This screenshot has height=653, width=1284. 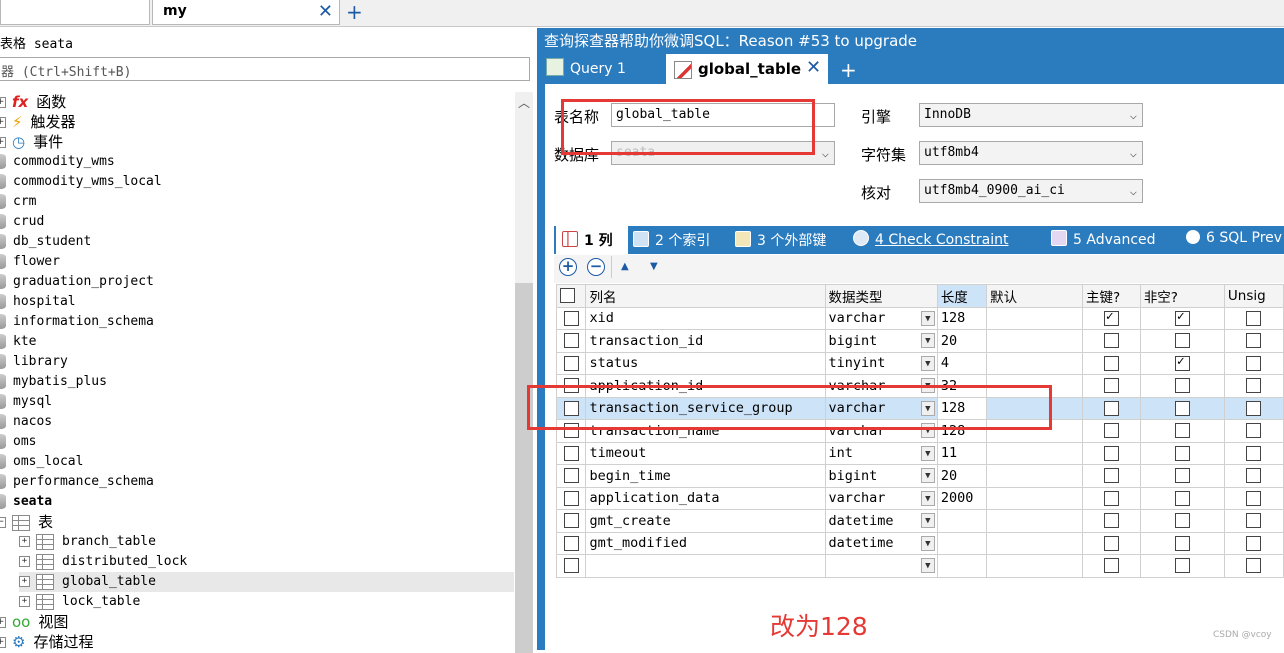 I want to click on tree-item-db: kte, so click(x=257, y=342).